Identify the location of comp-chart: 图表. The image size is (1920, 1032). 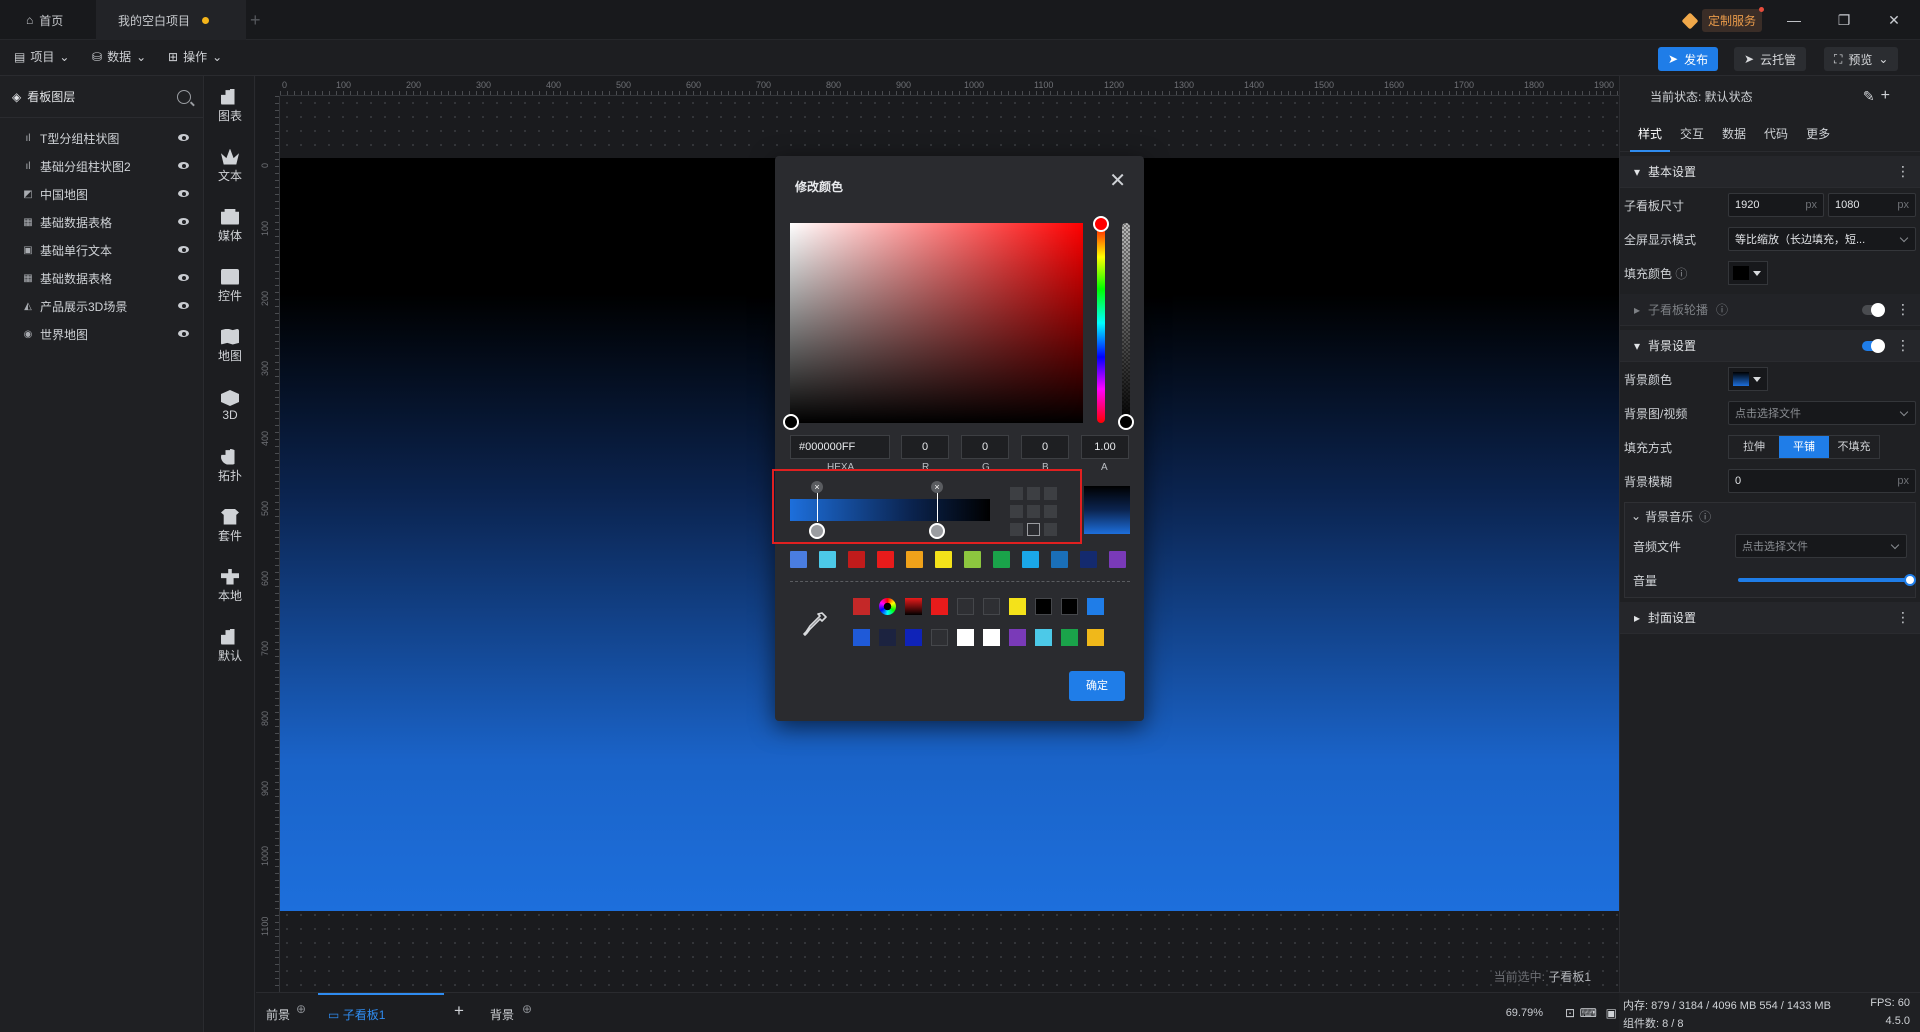
(230, 106).